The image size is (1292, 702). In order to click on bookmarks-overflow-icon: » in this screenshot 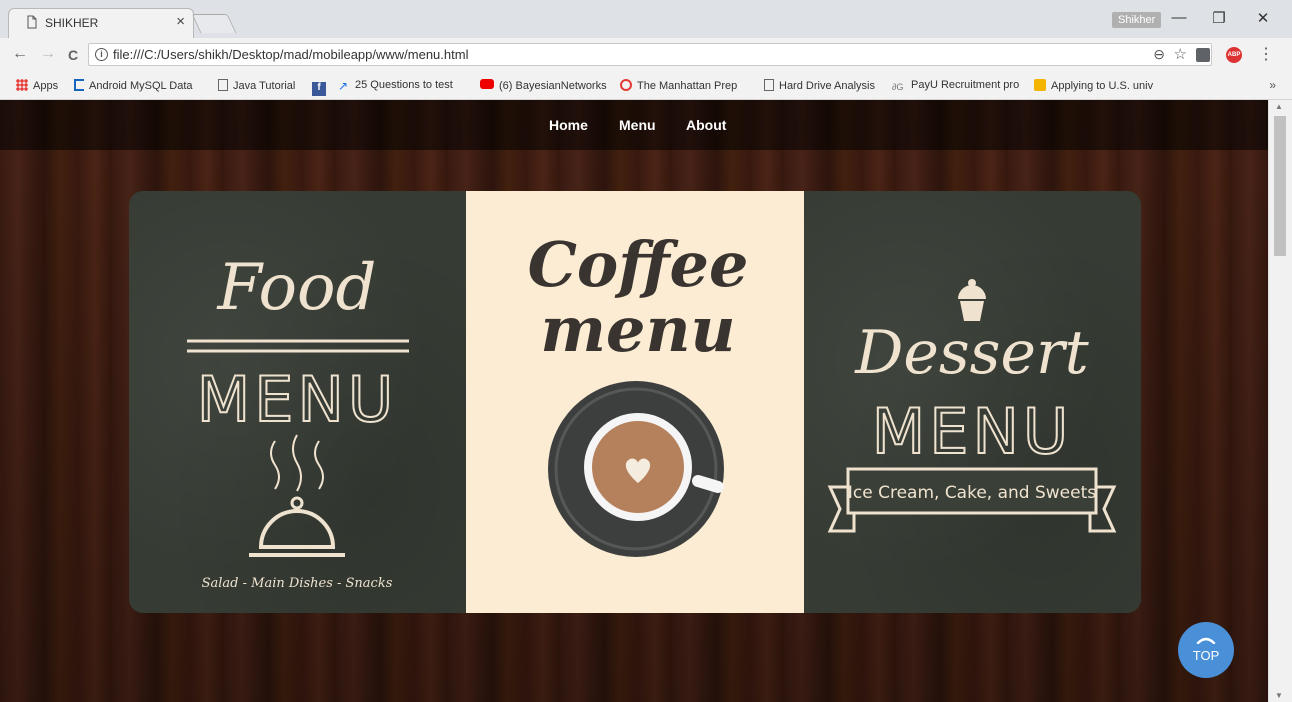, I will do `click(1272, 85)`.